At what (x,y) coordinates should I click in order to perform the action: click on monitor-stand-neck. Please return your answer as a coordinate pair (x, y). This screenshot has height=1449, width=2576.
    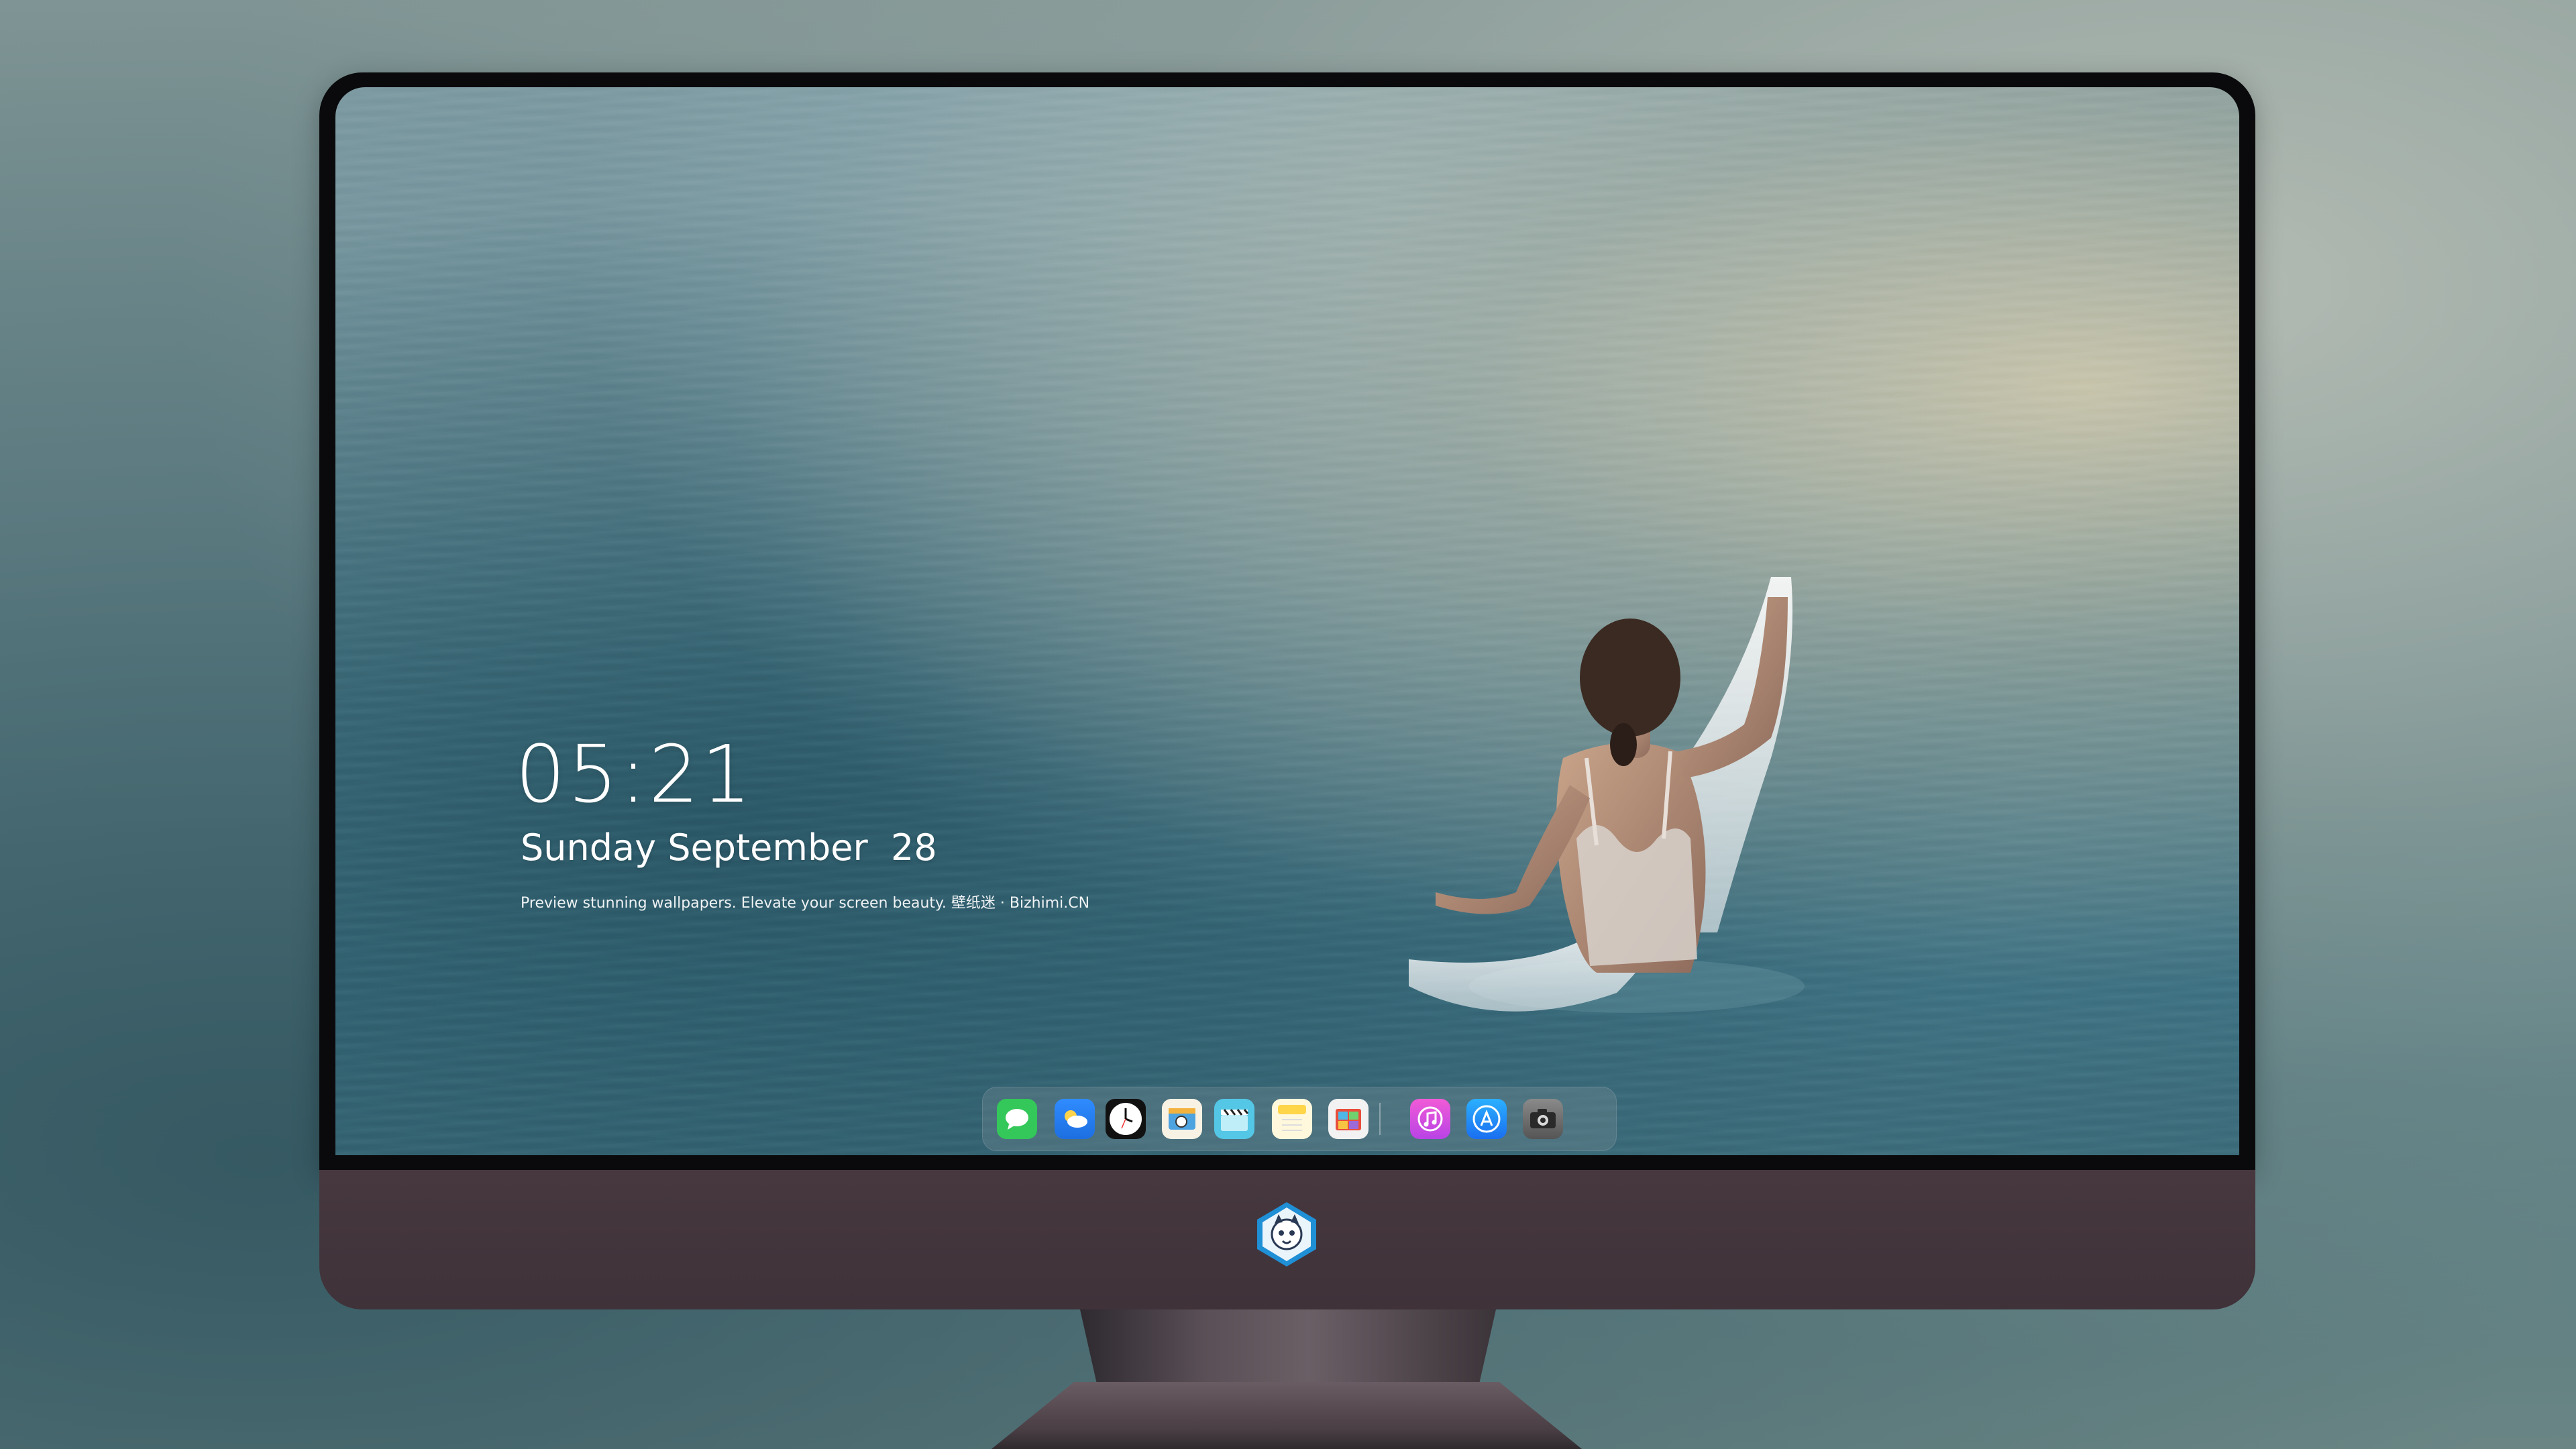
    Looking at the image, I should click on (1288, 1346).